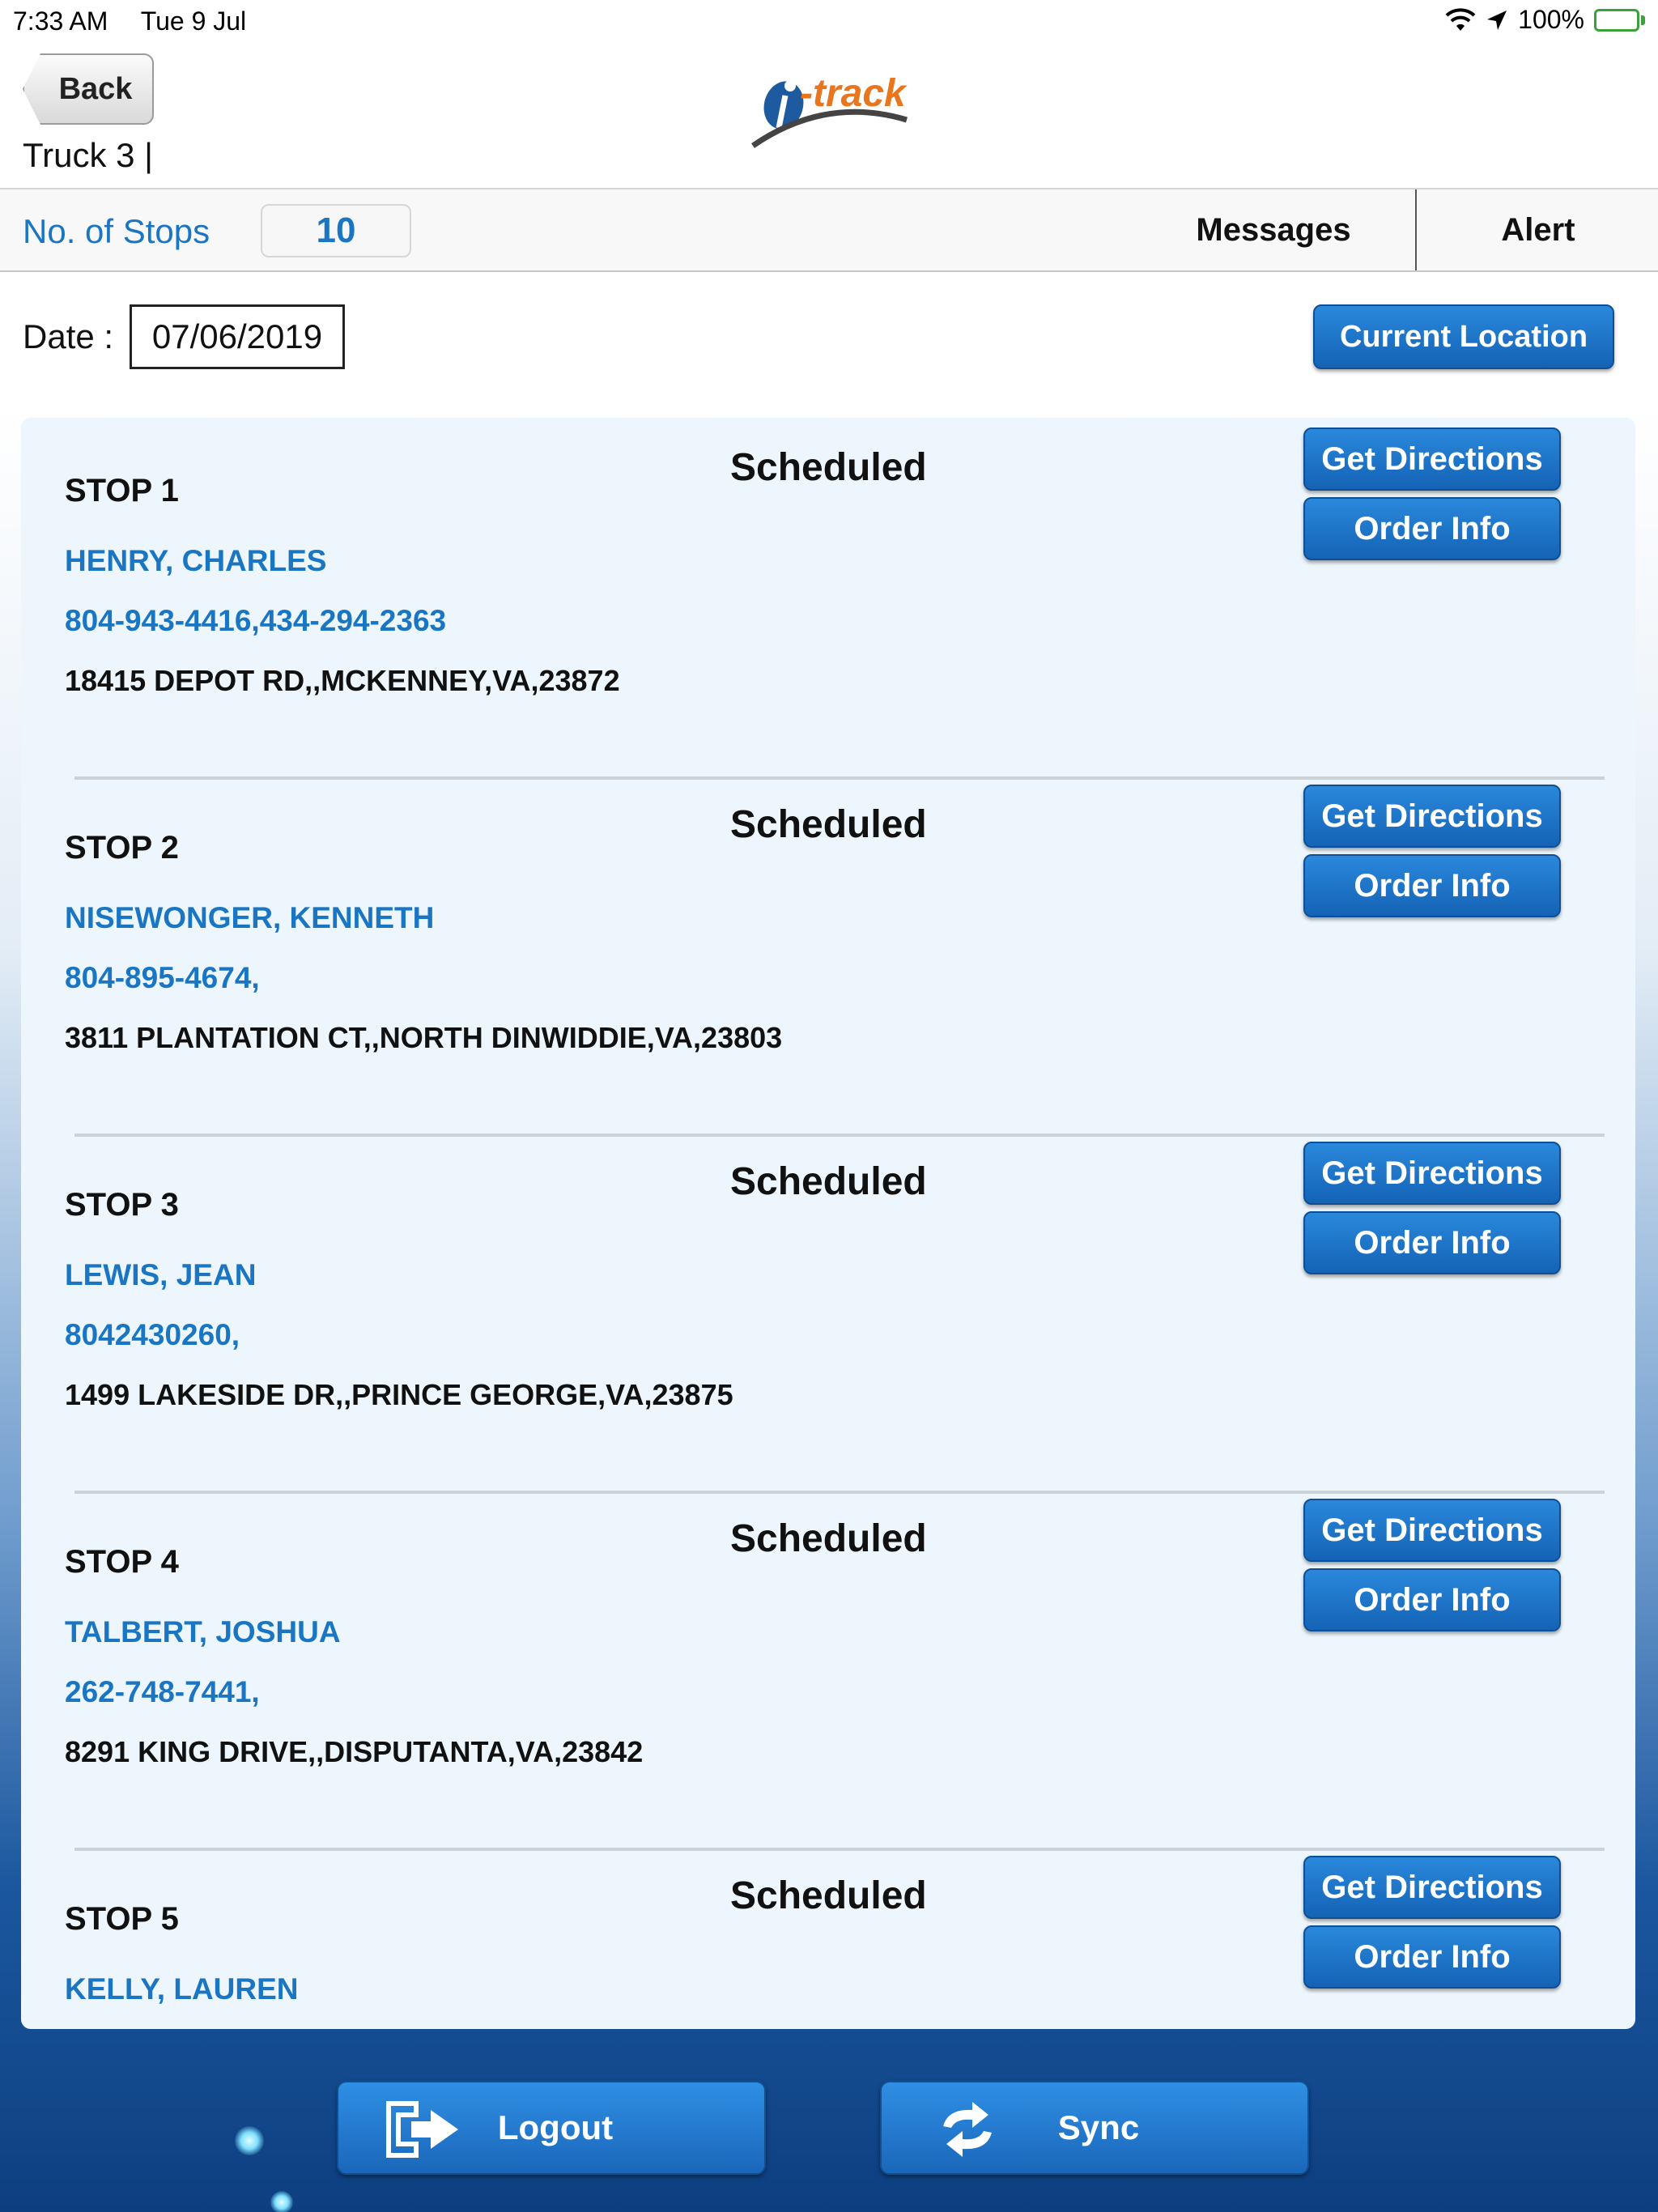 The image size is (1658, 2212). I want to click on customer-address: 8291 KING DRIVE,,DISPUTANTA,VA,23842, so click(354, 1752).